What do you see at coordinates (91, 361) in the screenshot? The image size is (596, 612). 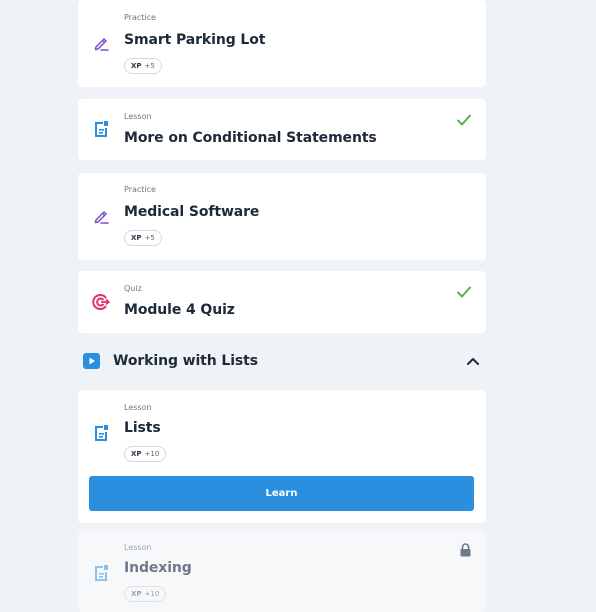 I see `play-icon` at bounding box center [91, 361].